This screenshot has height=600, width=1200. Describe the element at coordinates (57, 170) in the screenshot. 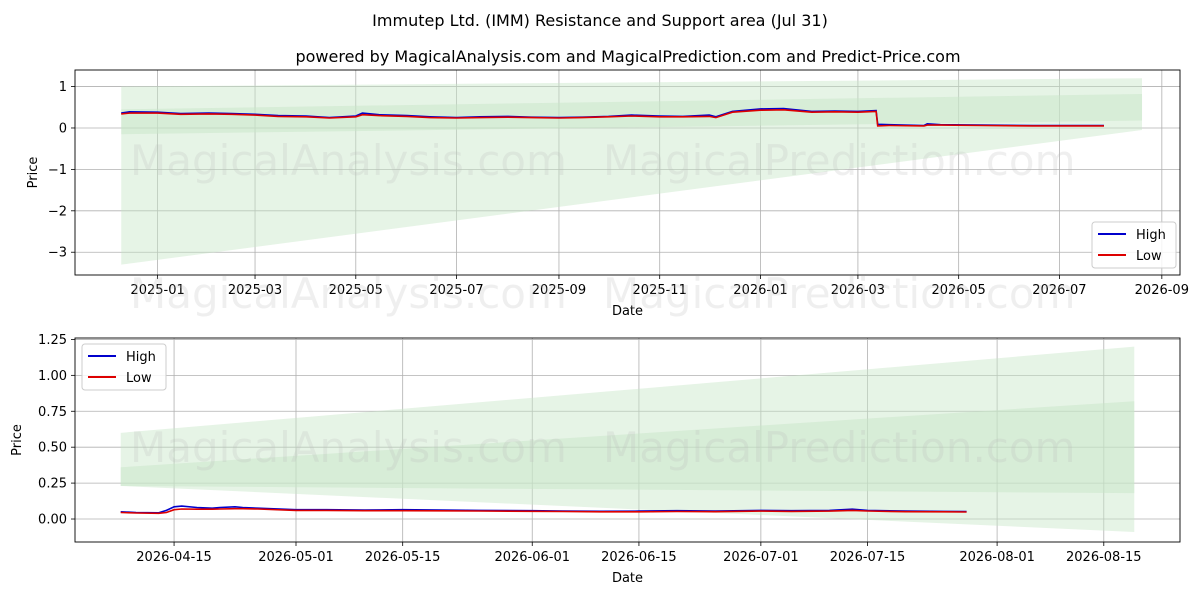

I see `y-tick-label: −1` at that location.